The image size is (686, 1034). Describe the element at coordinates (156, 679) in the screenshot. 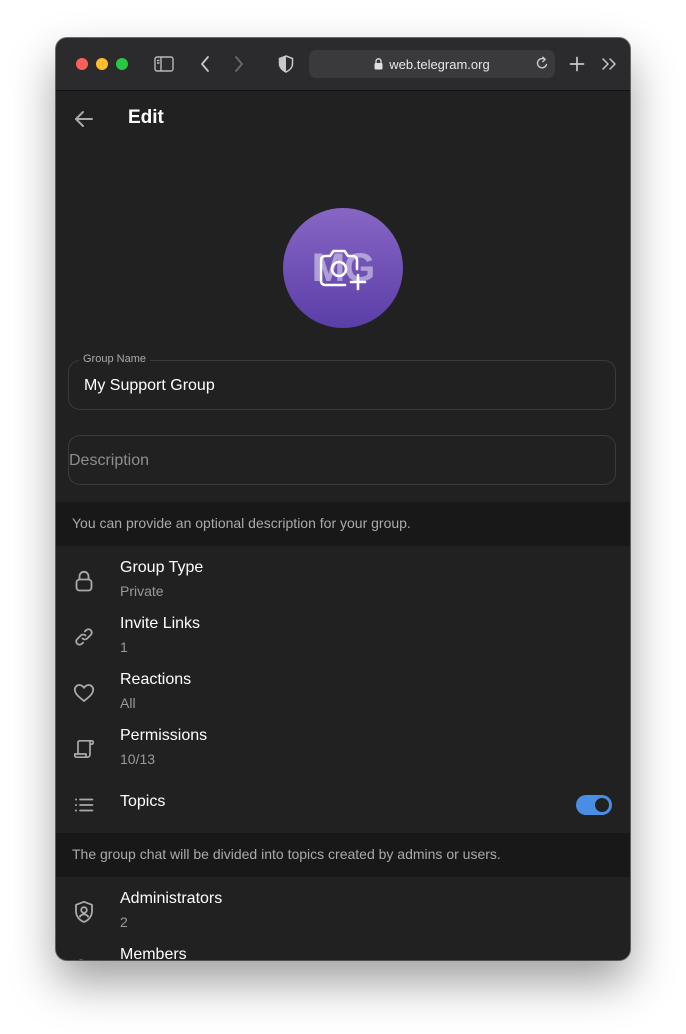

I see `reactions-title: Reactions` at that location.